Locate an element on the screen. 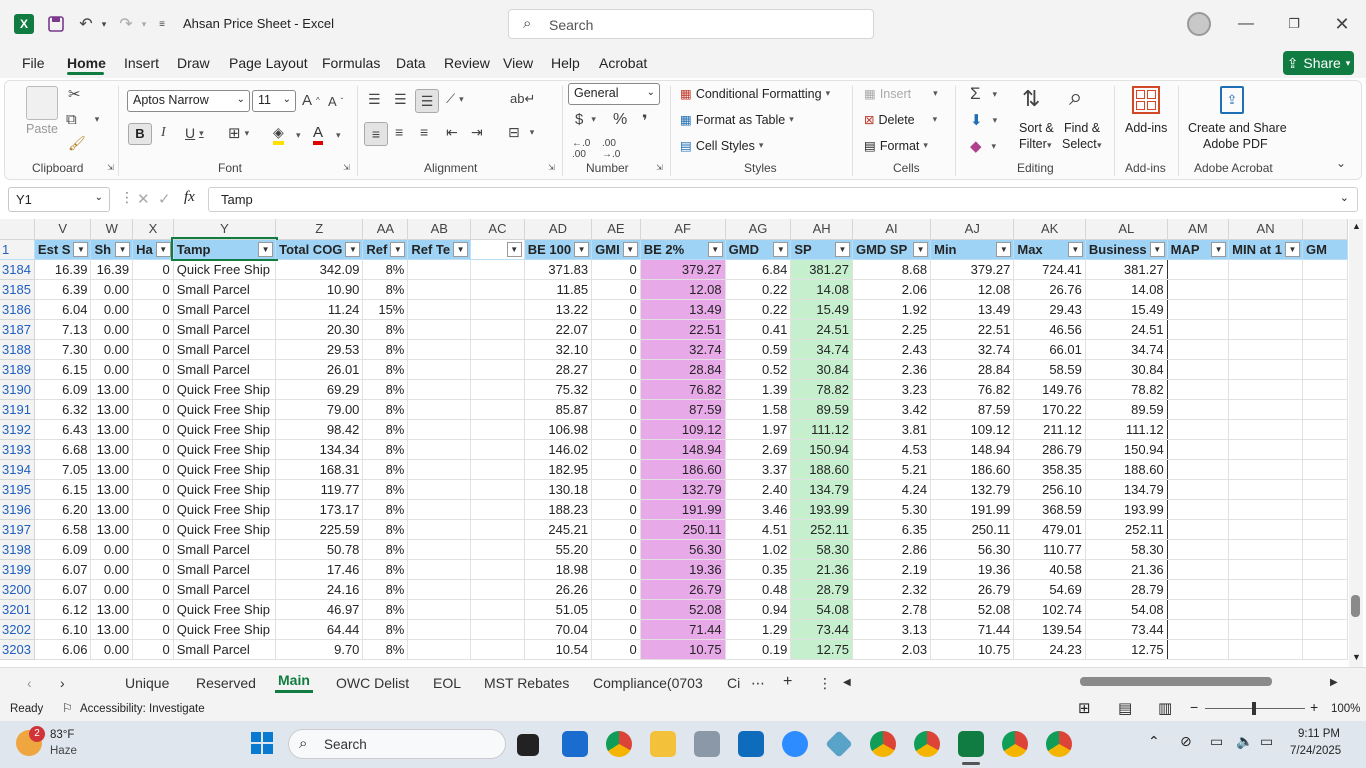  share-button: ⇪ Share ▾ is located at coordinates (1318, 63).